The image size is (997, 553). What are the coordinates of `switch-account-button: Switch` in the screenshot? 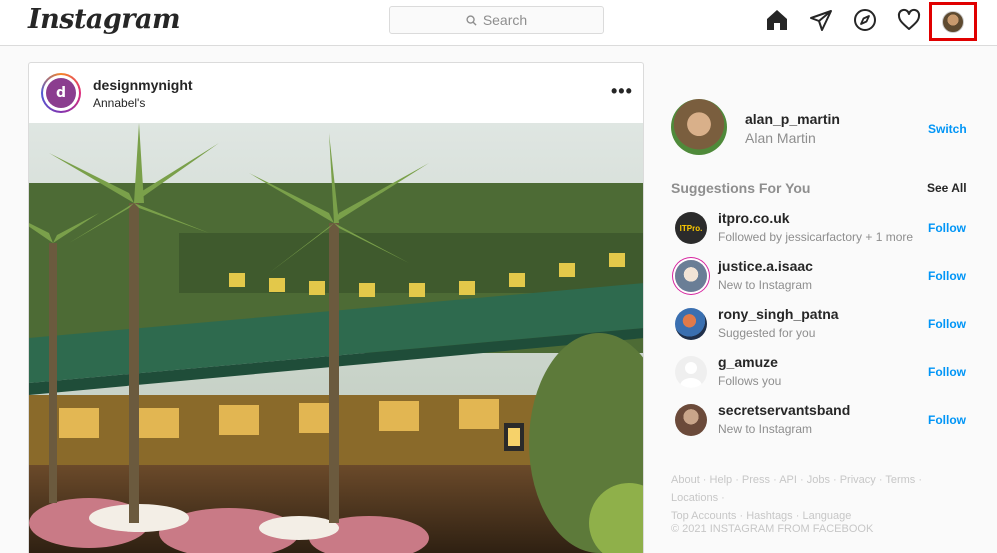 It's located at (947, 129).